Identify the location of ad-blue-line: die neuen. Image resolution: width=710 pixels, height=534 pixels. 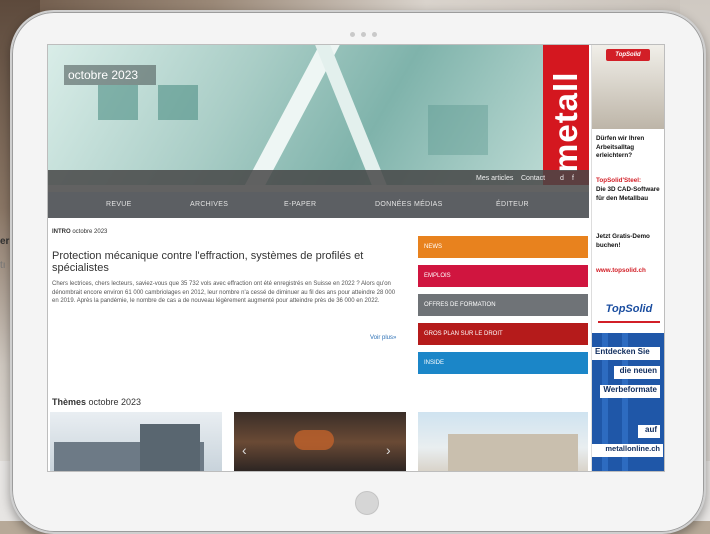
(637, 372).